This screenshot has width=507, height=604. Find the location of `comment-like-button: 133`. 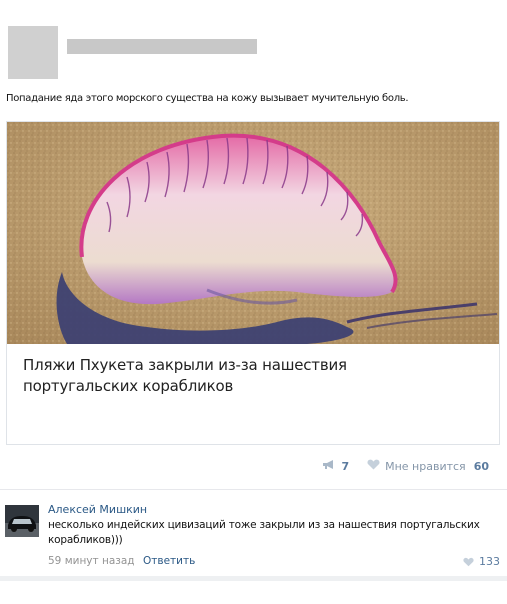

comment-like-button: 133 is located at coordinates (481, 561).